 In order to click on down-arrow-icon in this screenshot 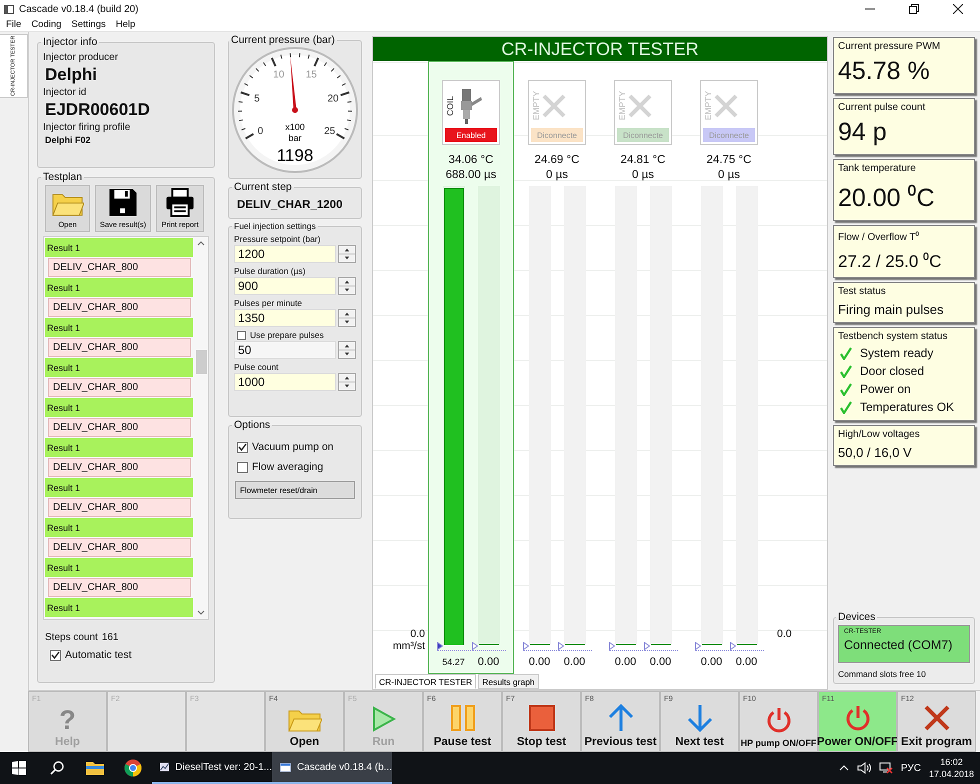, I will do `click(700, 718)`.